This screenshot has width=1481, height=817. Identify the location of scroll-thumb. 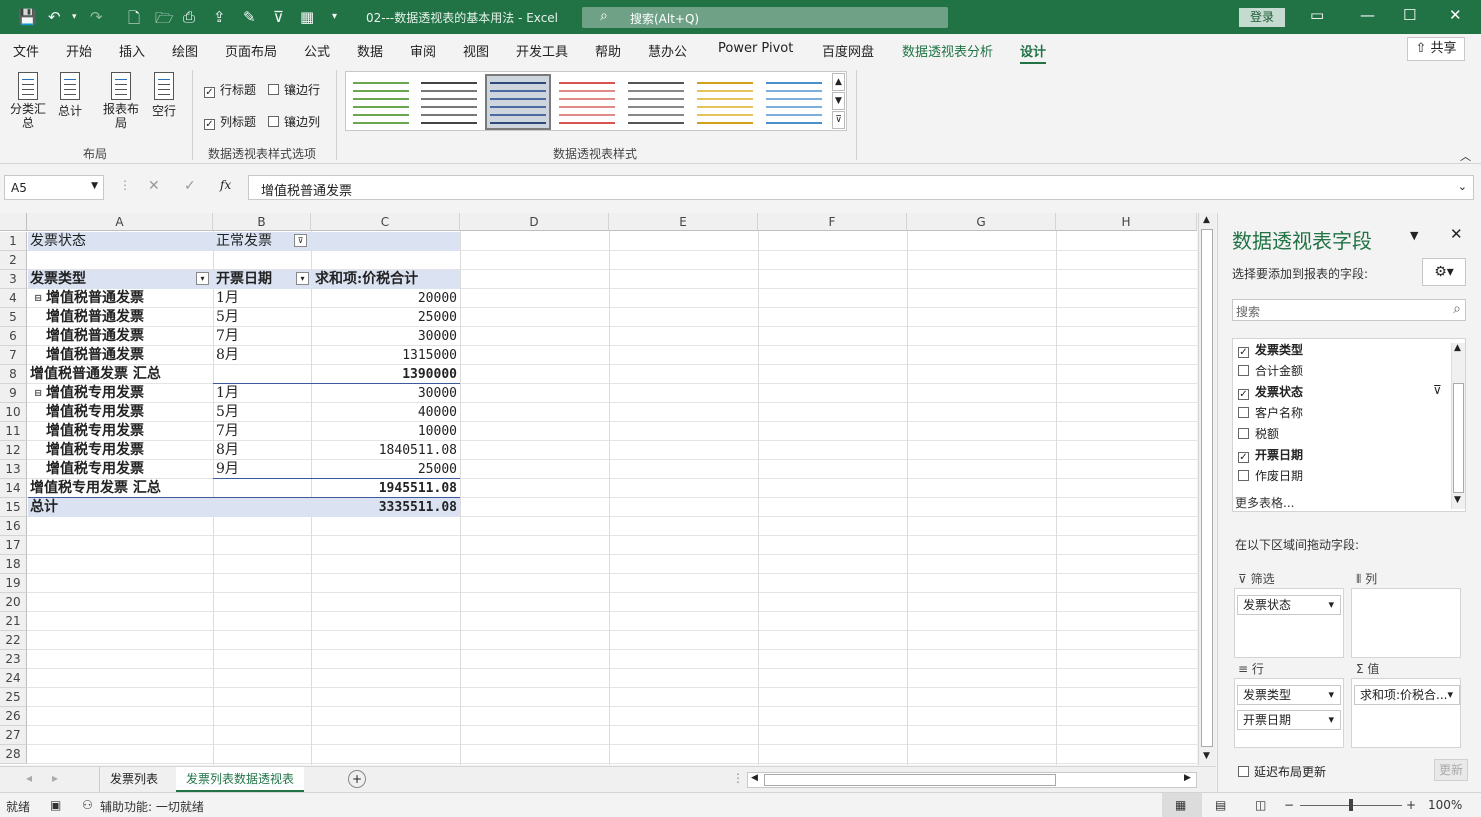
(1207, 488).